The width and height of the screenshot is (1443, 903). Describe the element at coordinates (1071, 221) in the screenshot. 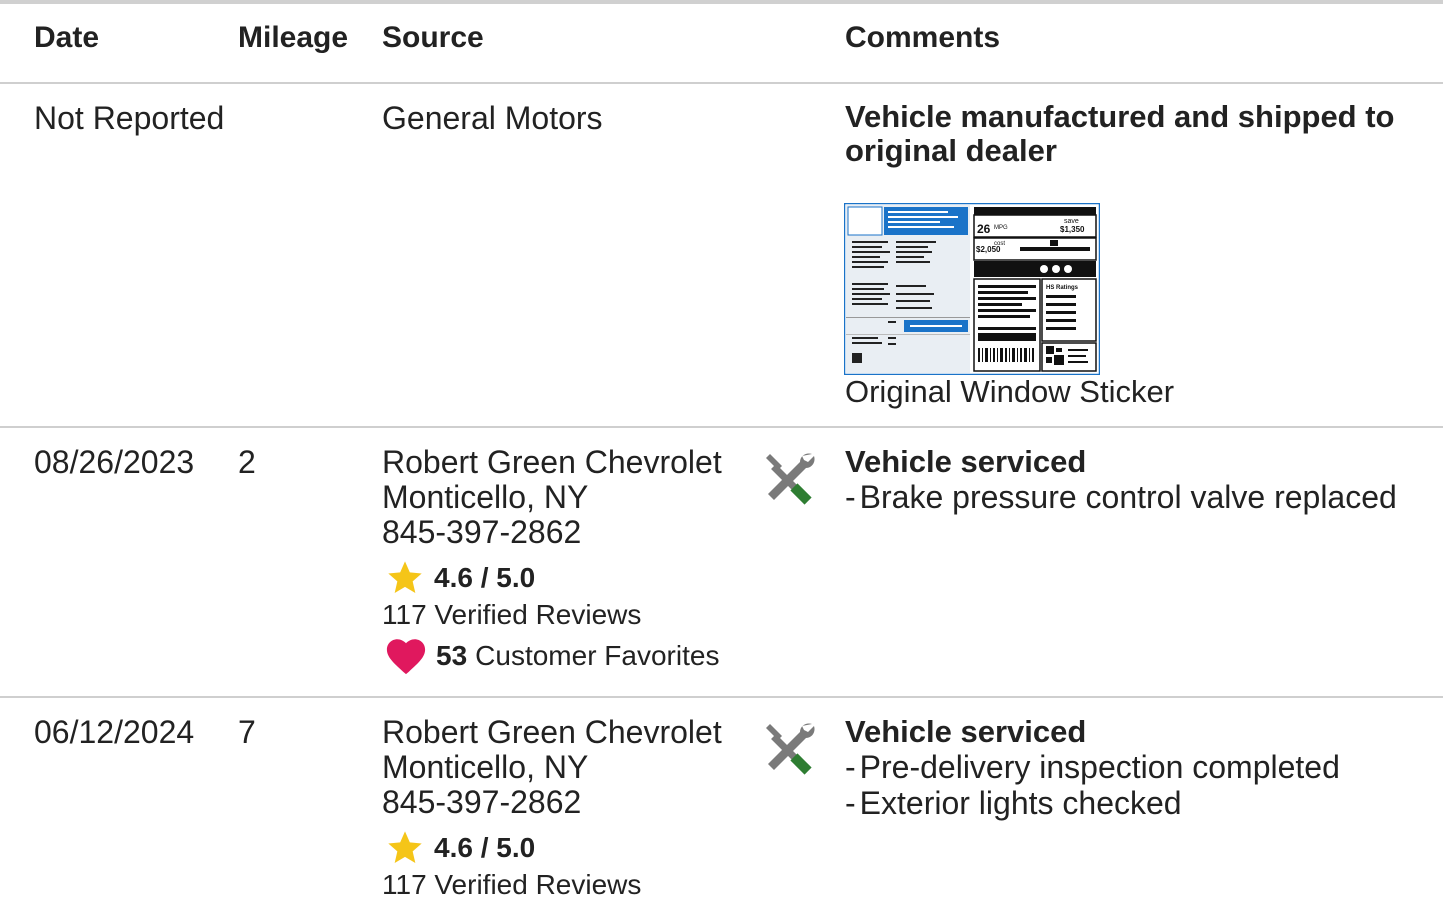

I see `svg-text: save` at that location.